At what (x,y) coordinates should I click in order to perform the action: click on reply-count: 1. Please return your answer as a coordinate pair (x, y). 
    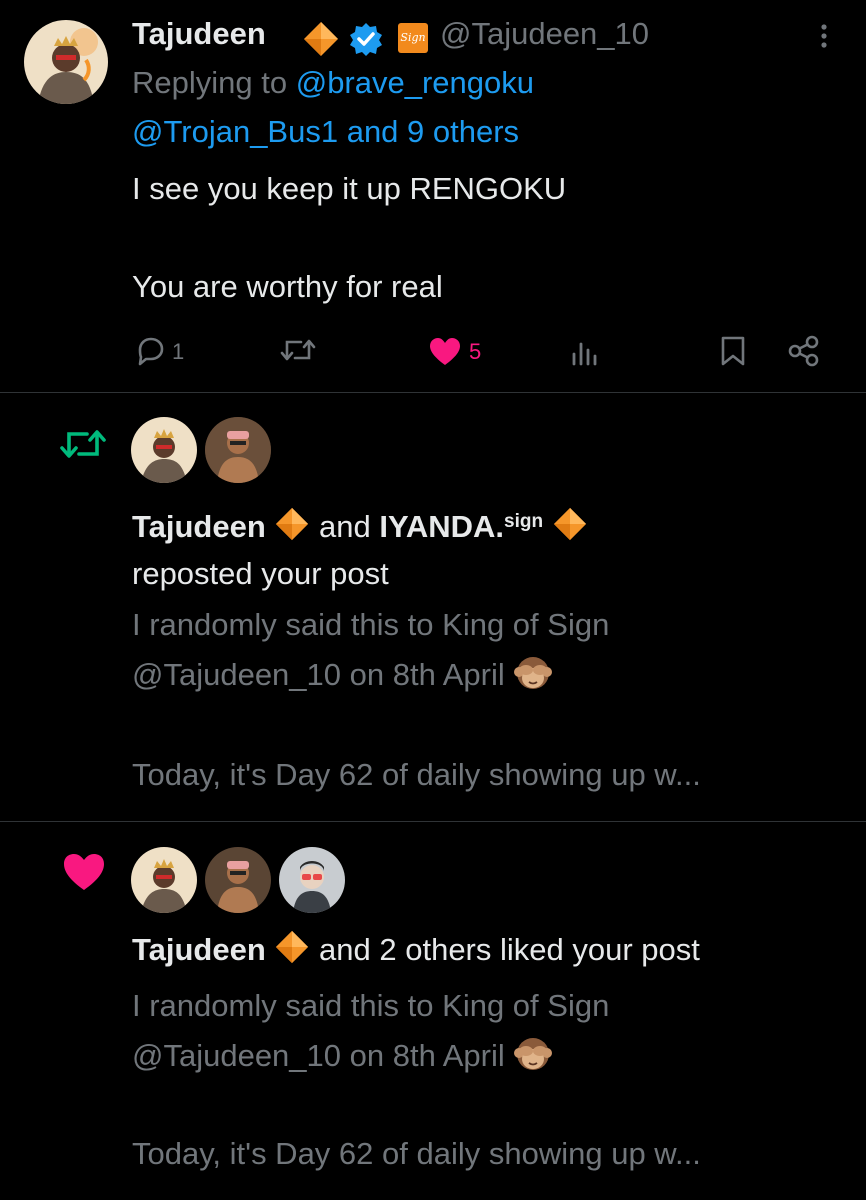
    Looking at the image, I should click on (178, 351).